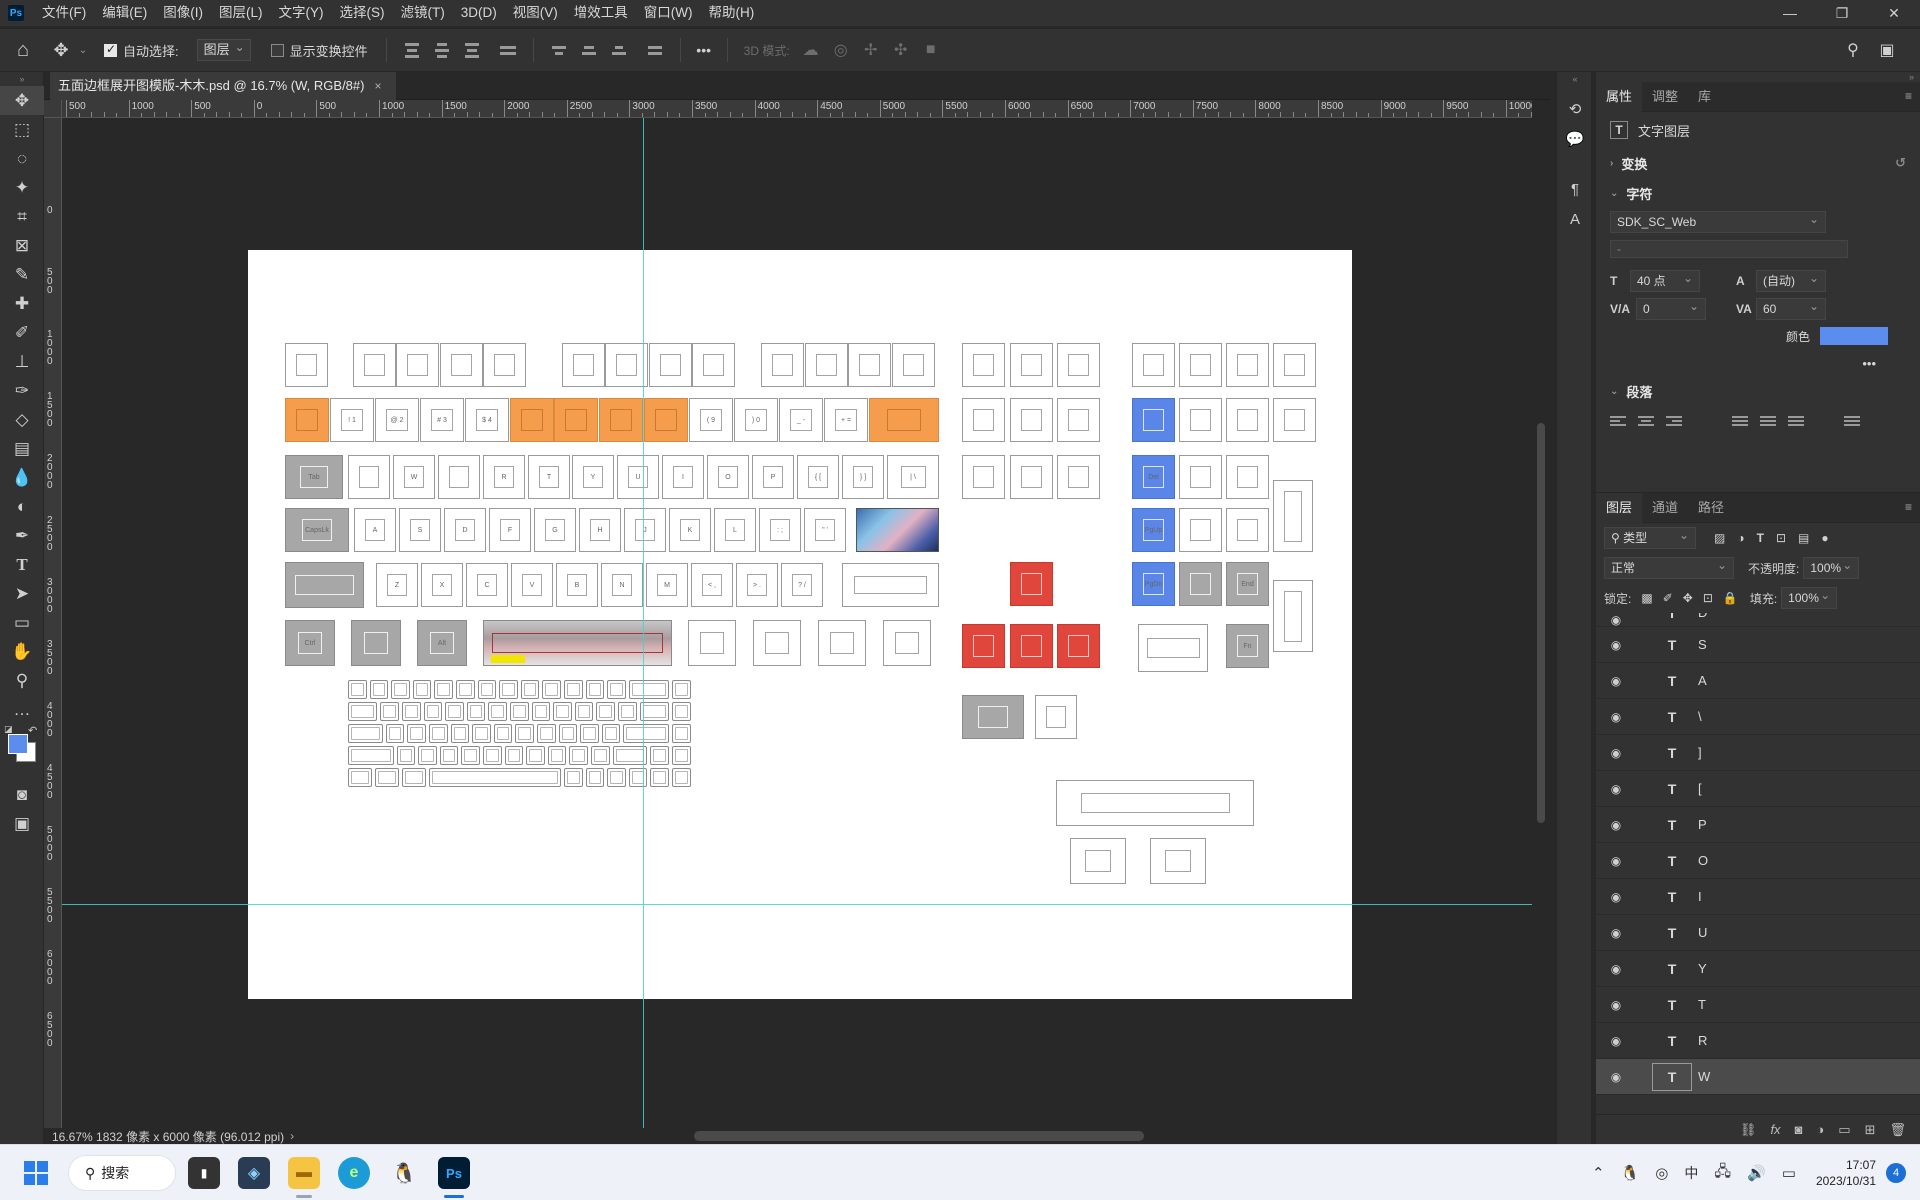 This screenshot has height=1200, width=1920. I want to click on vertical-guide, so click(643, 623).